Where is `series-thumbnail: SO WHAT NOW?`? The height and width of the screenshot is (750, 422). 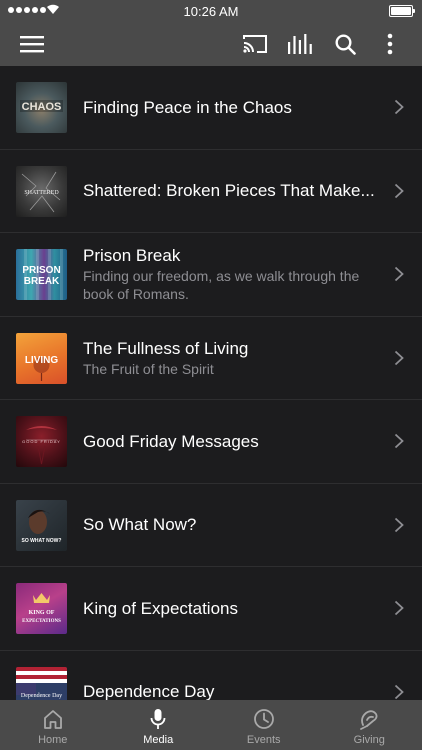 series-thumbnail: SO WHAT NOW? is located at coordinates (41, 525).